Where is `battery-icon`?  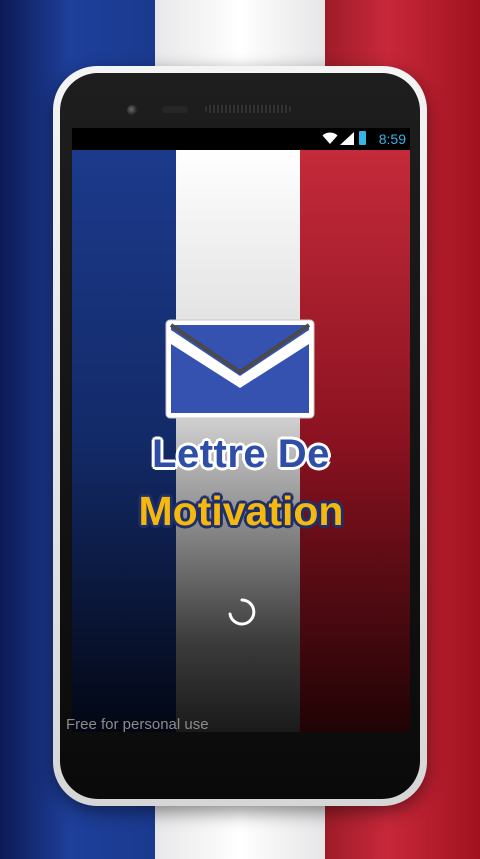
battery-icon is located at coordinates (362, 138).